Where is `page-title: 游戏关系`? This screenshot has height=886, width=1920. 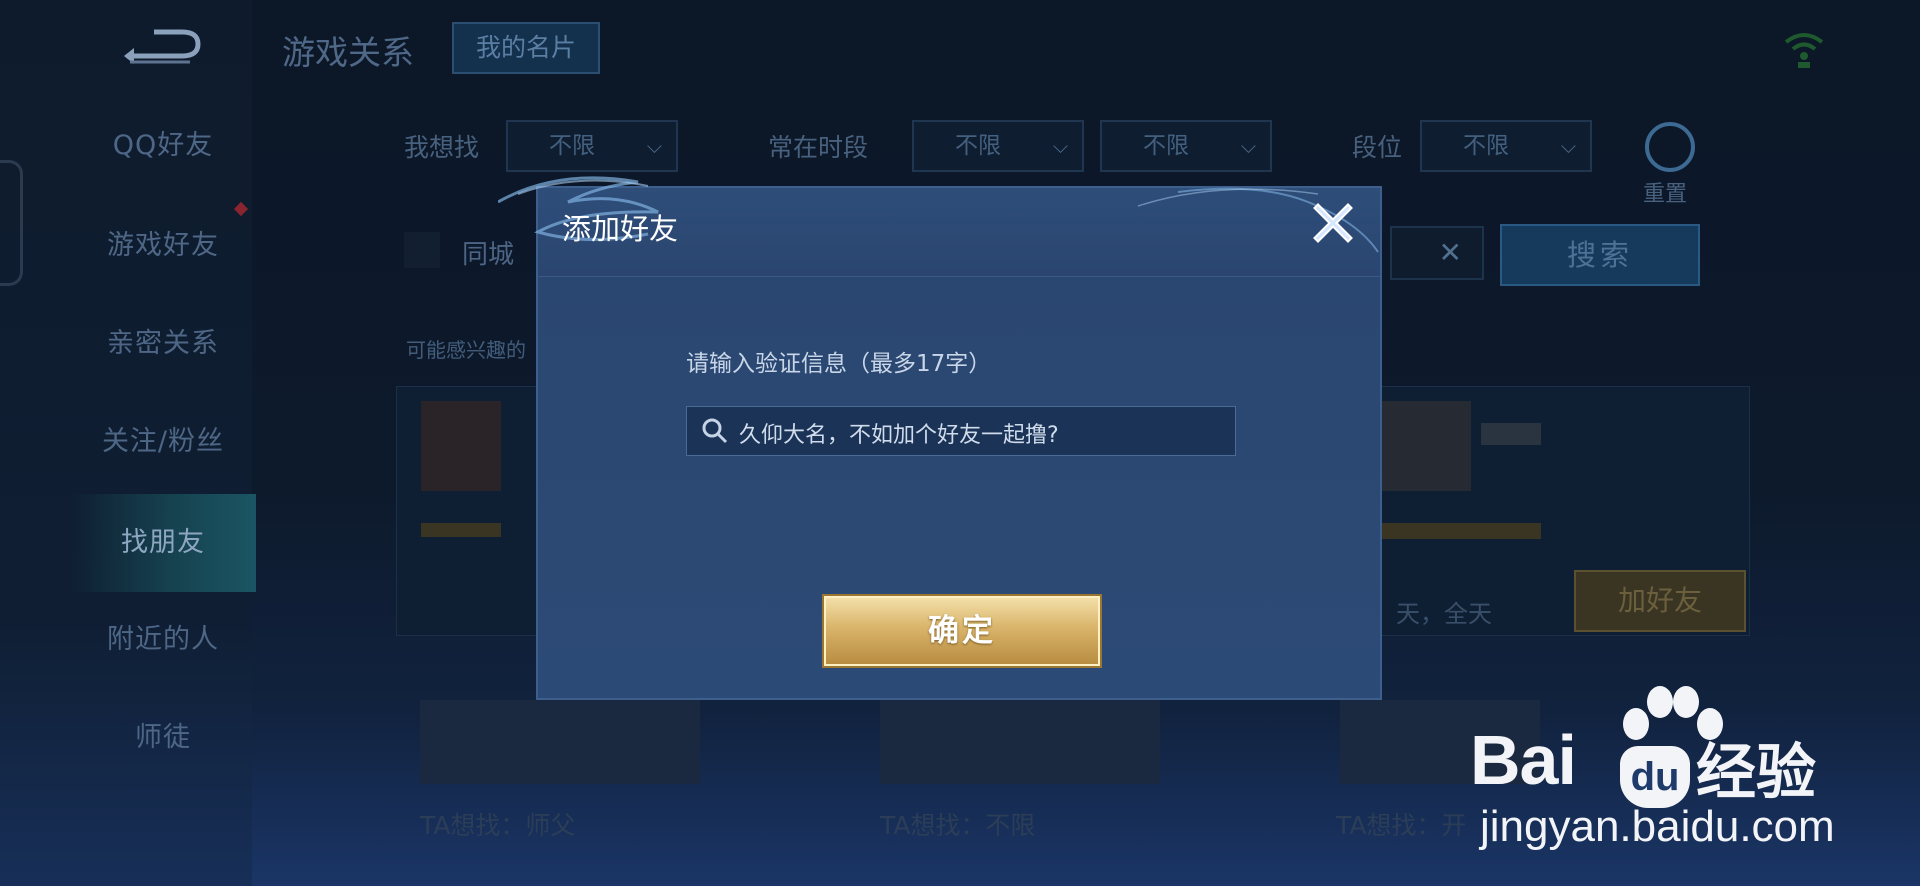
page-title: 游戏关系 is located at coordinates (348, 52).